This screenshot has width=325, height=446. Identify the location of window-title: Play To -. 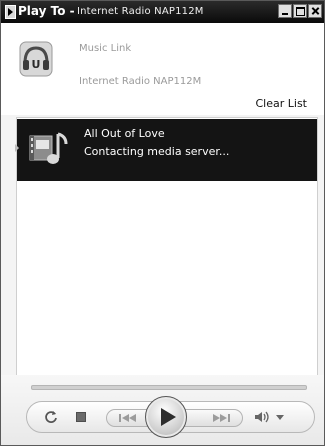
(46, 11).